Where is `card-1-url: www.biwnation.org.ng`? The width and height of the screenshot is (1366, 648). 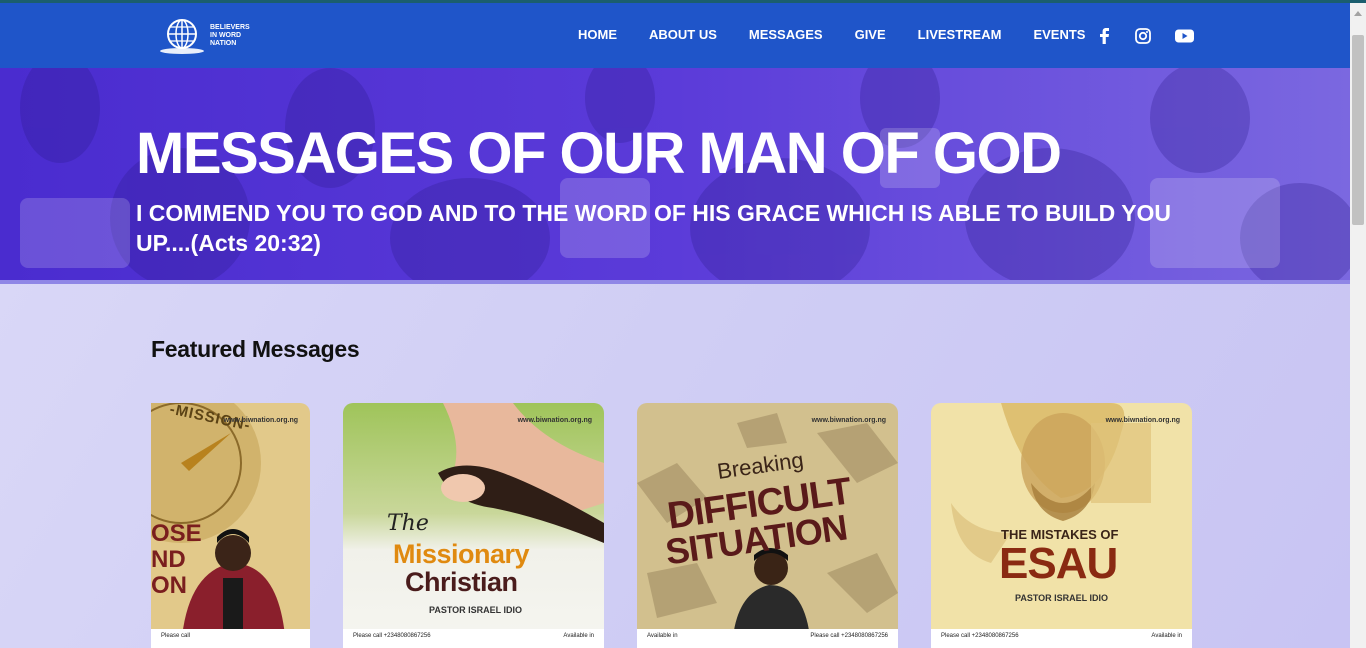
card-1-url: www.biwnation.org.ng is located at coordinates (260, 420).